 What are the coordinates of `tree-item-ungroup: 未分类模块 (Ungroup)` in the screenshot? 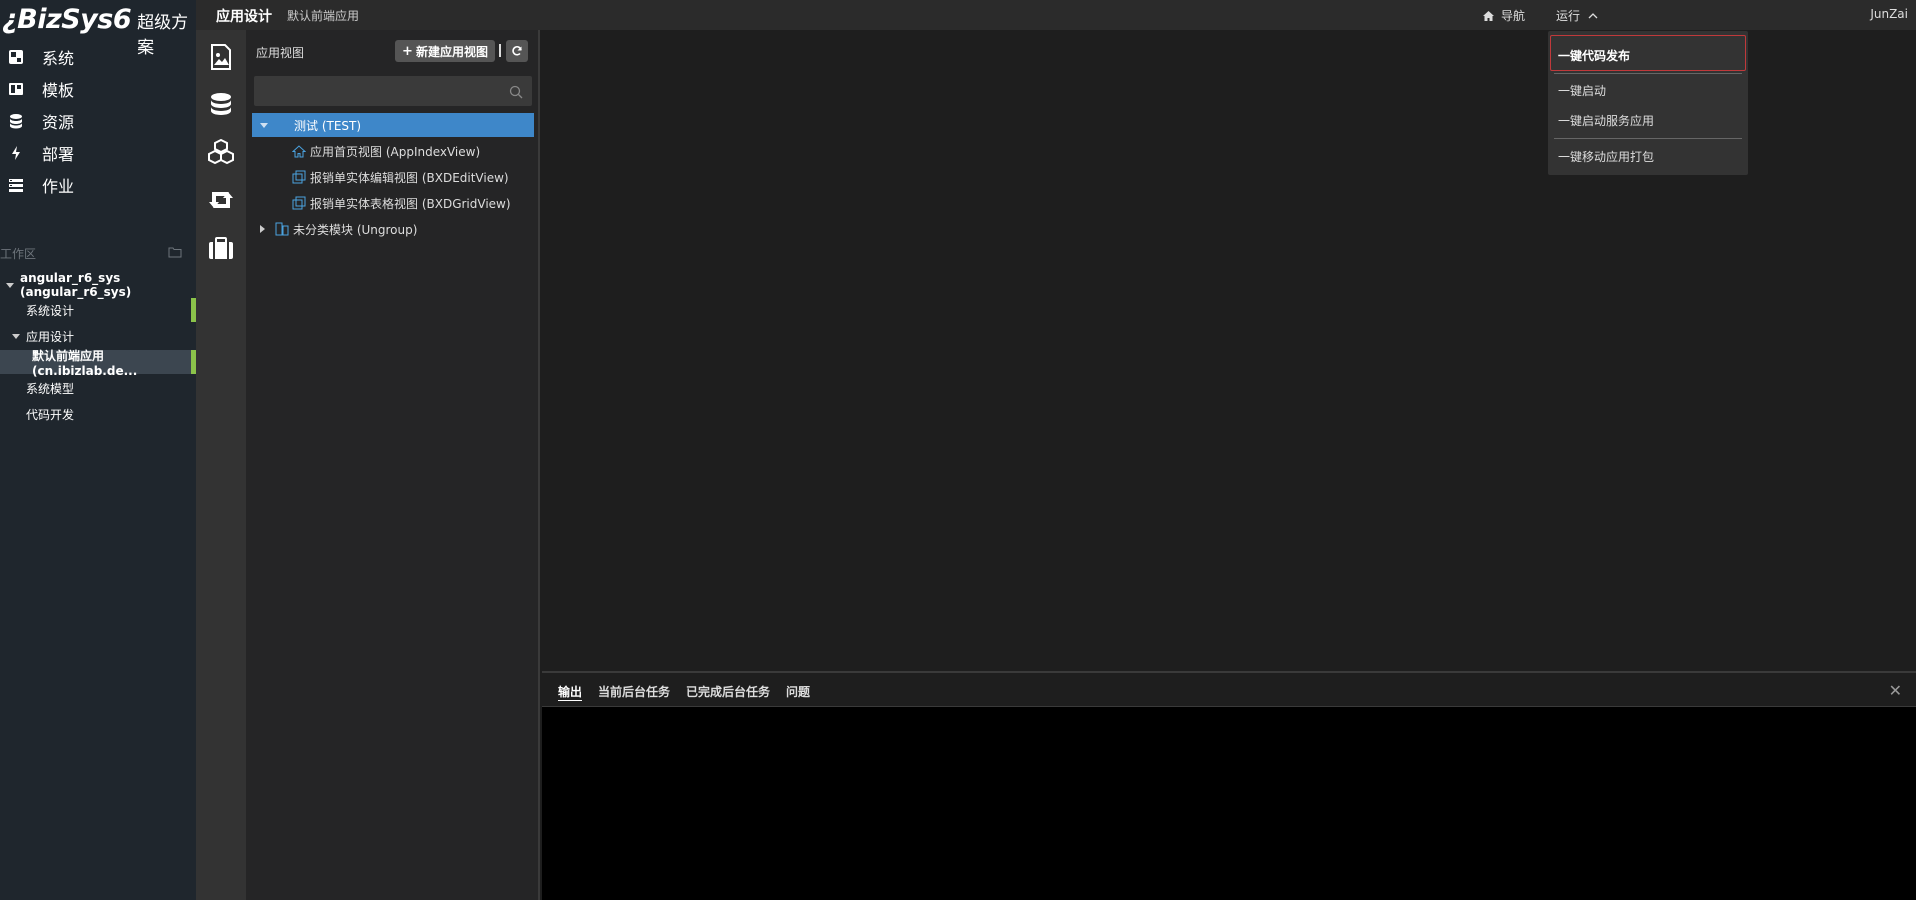 It's located at (338, 229).